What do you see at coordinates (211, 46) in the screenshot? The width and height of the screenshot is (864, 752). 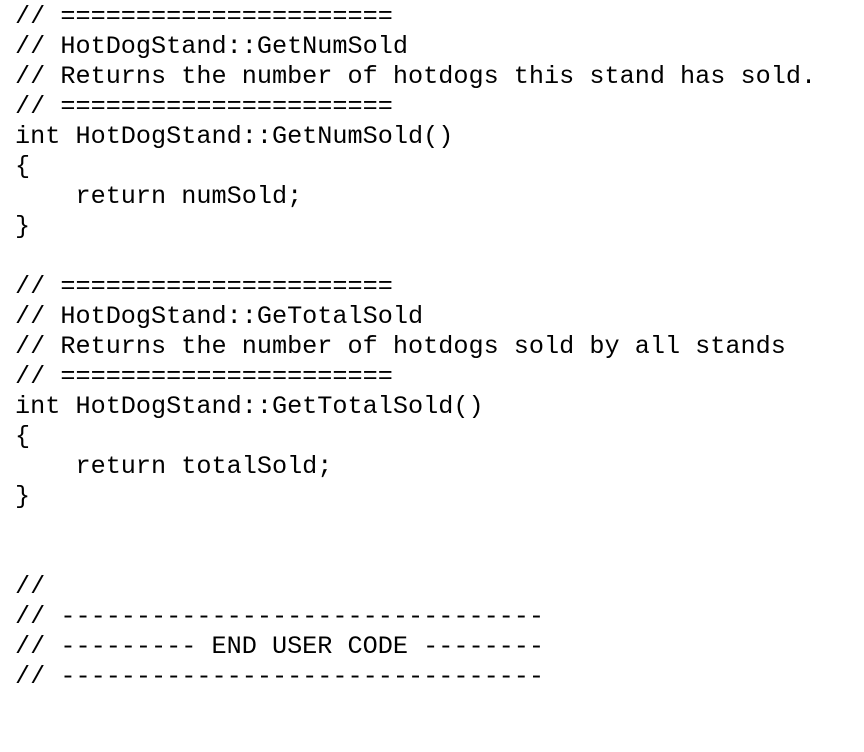 I see `comment-function-name: // HotDogStand::GetNumSold` at bounding box center [211, 46].